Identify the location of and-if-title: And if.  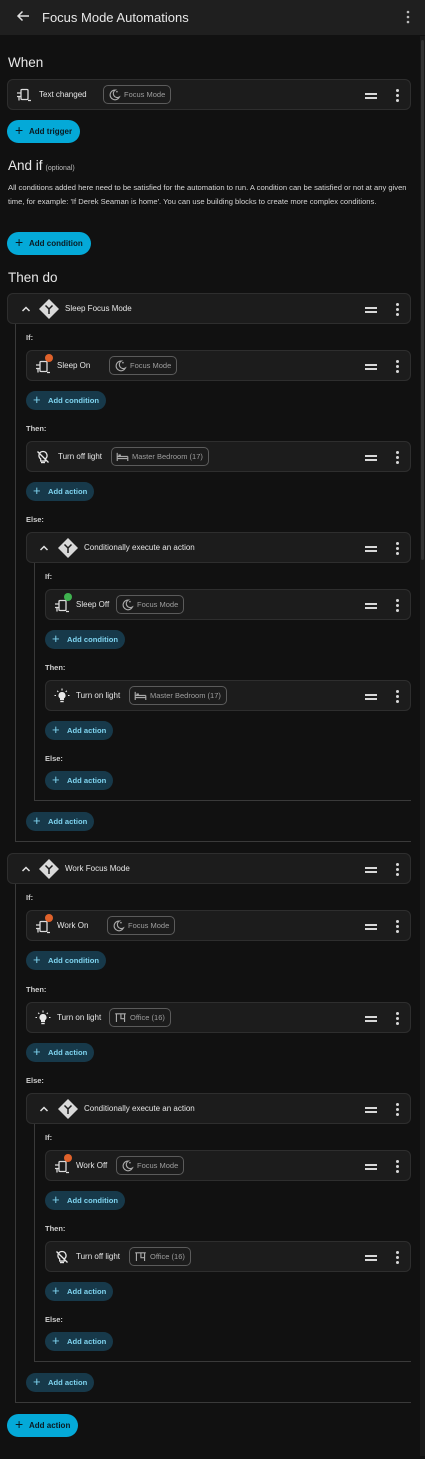
(25, 165).